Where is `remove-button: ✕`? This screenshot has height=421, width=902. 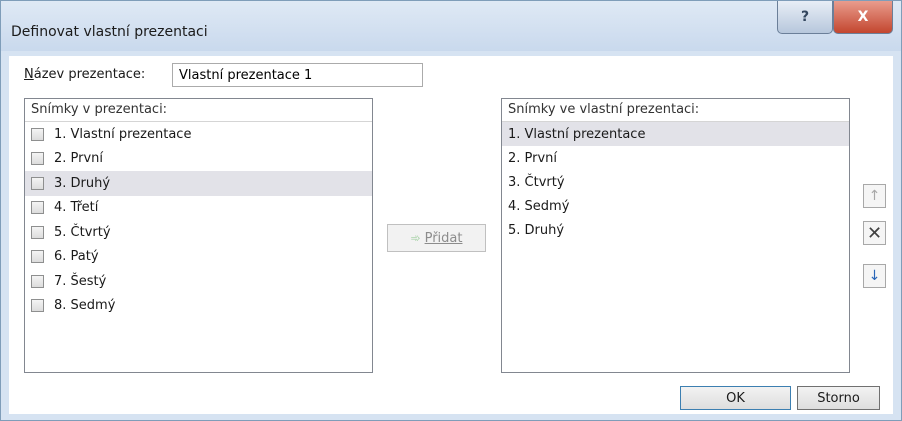
remove-button: ✕ is located at coordinates (874, 233).